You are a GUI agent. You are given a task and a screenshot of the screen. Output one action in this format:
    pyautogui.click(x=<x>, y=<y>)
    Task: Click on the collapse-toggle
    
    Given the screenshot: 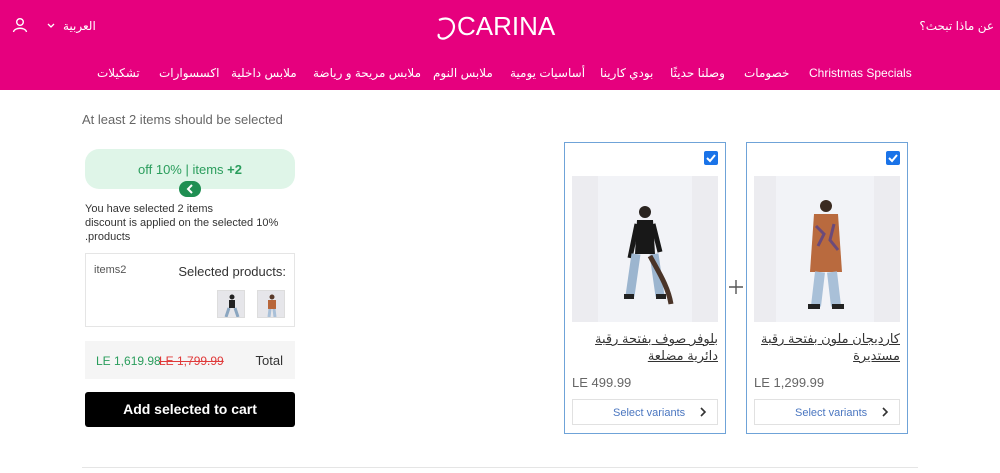 What is the action you would take?
    pyautogui.click(x=190, y=189)
    